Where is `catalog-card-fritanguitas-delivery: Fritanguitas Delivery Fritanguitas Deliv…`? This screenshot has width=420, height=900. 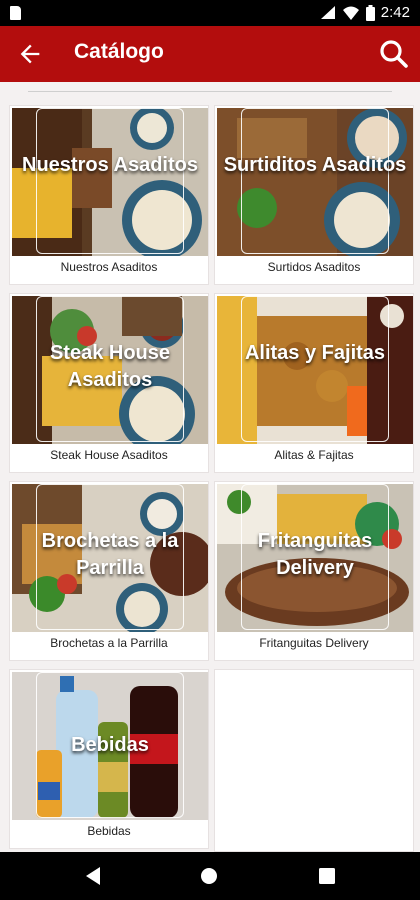 catalog-card-fritanguitas-delivery: Fritanguitas Delivery Fritanguitas Deliv… is located at coordinates (314, 571).